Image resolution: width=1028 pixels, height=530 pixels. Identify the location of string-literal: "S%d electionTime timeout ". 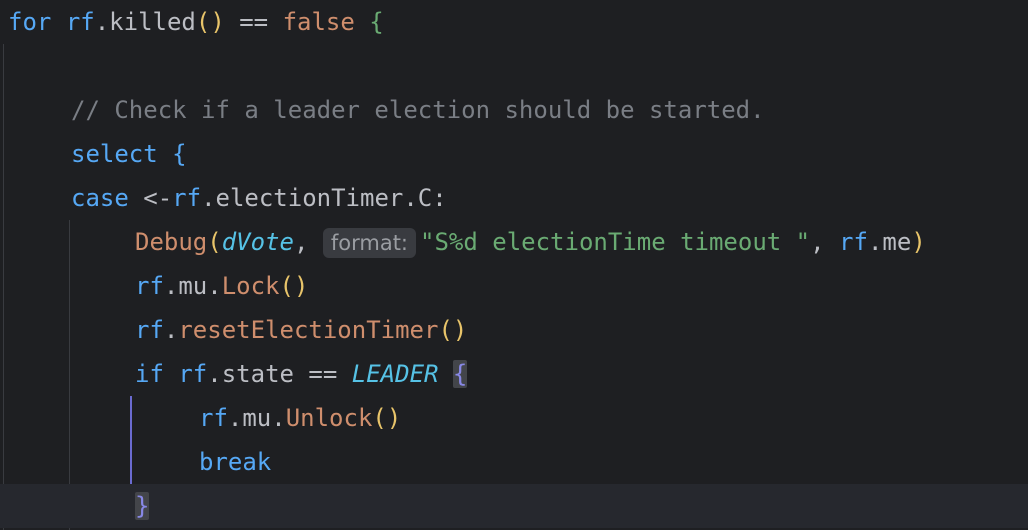
(615, 242).